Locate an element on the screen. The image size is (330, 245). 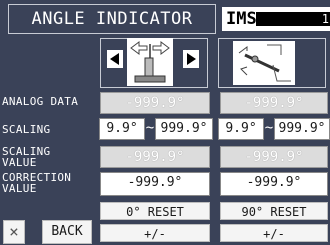
left-scaling-value-display: -999.9° is located at coordinates (155, 157).